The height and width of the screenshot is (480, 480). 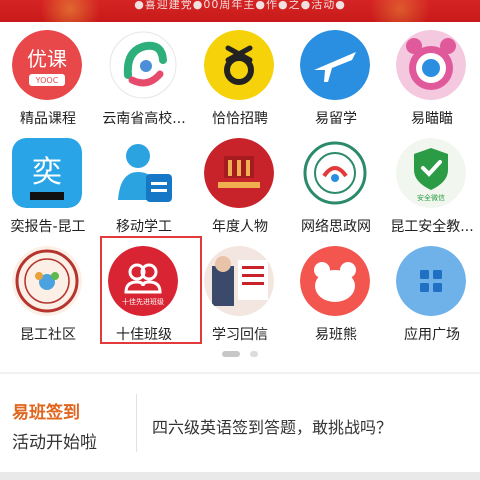 What do you see at coordinates (151, 290) in the screenshot?
I see `selection-highlight` at bounding box center [151, 290].